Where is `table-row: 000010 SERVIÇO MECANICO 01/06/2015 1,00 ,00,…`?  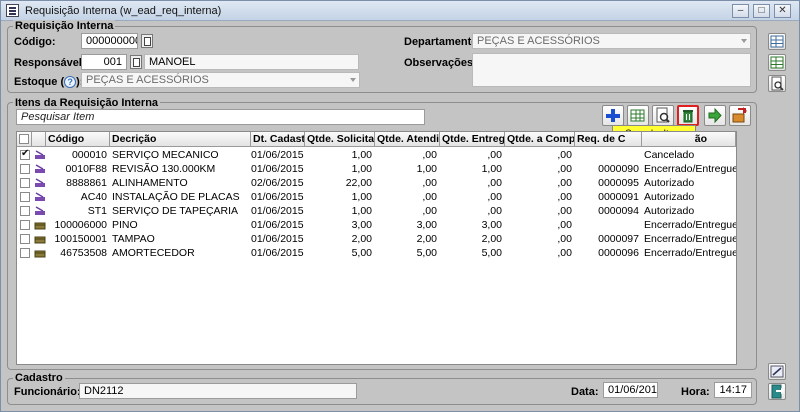
table-row: 000010 SERVIÇO MECANICO 01/06/2015 1,00 ,00,… is located at coordinates (376, 155).